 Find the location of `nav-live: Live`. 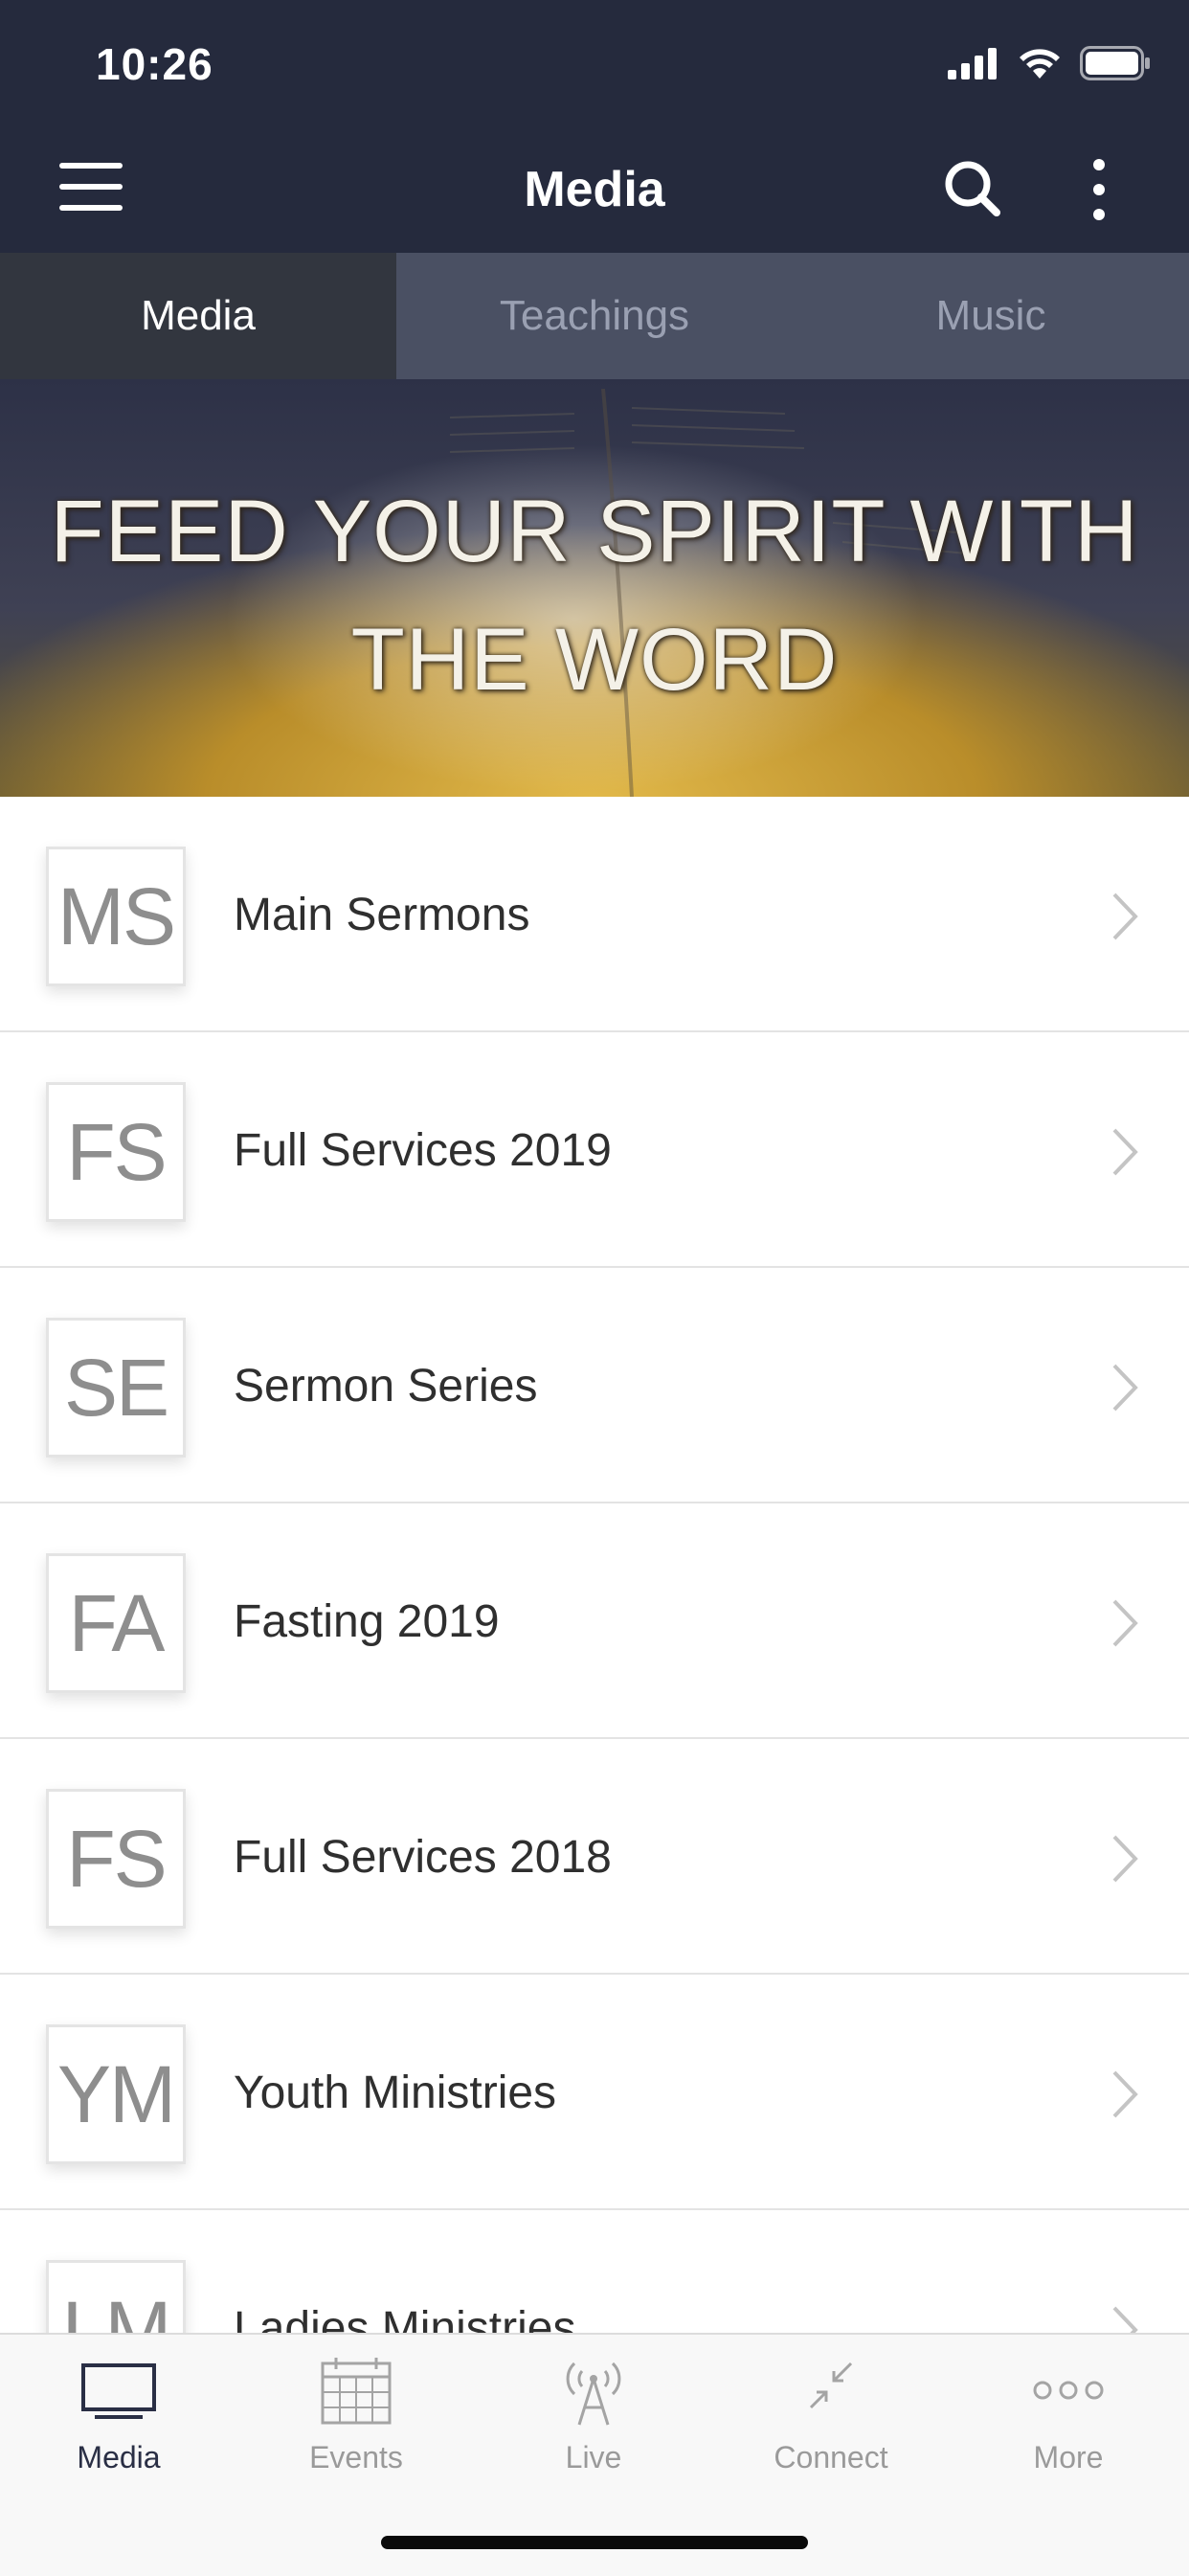

nav-live: Live is located at coordinates (593, 2414).